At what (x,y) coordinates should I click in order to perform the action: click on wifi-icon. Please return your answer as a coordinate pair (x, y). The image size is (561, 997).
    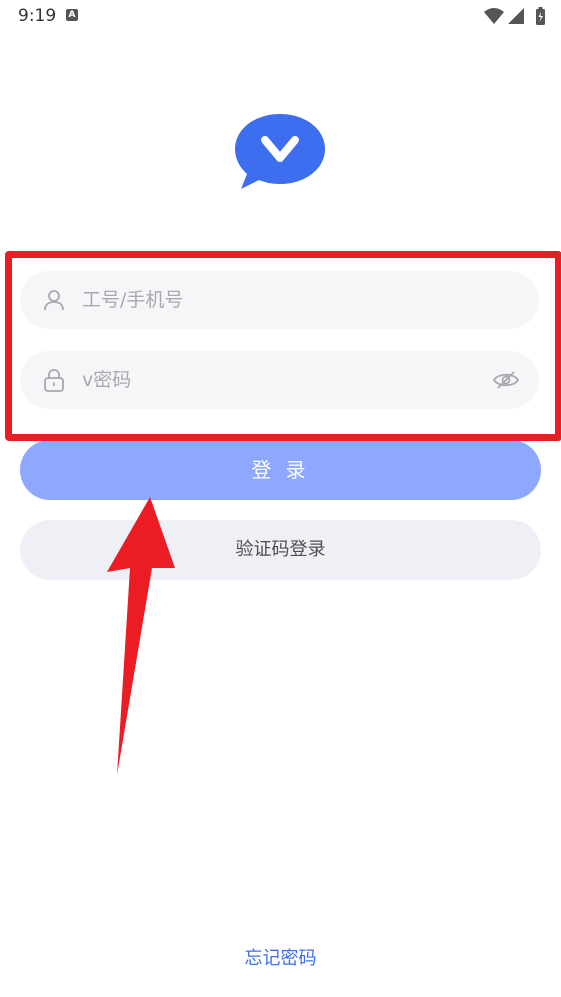
    Looking at the image, I should click on (494, 16).